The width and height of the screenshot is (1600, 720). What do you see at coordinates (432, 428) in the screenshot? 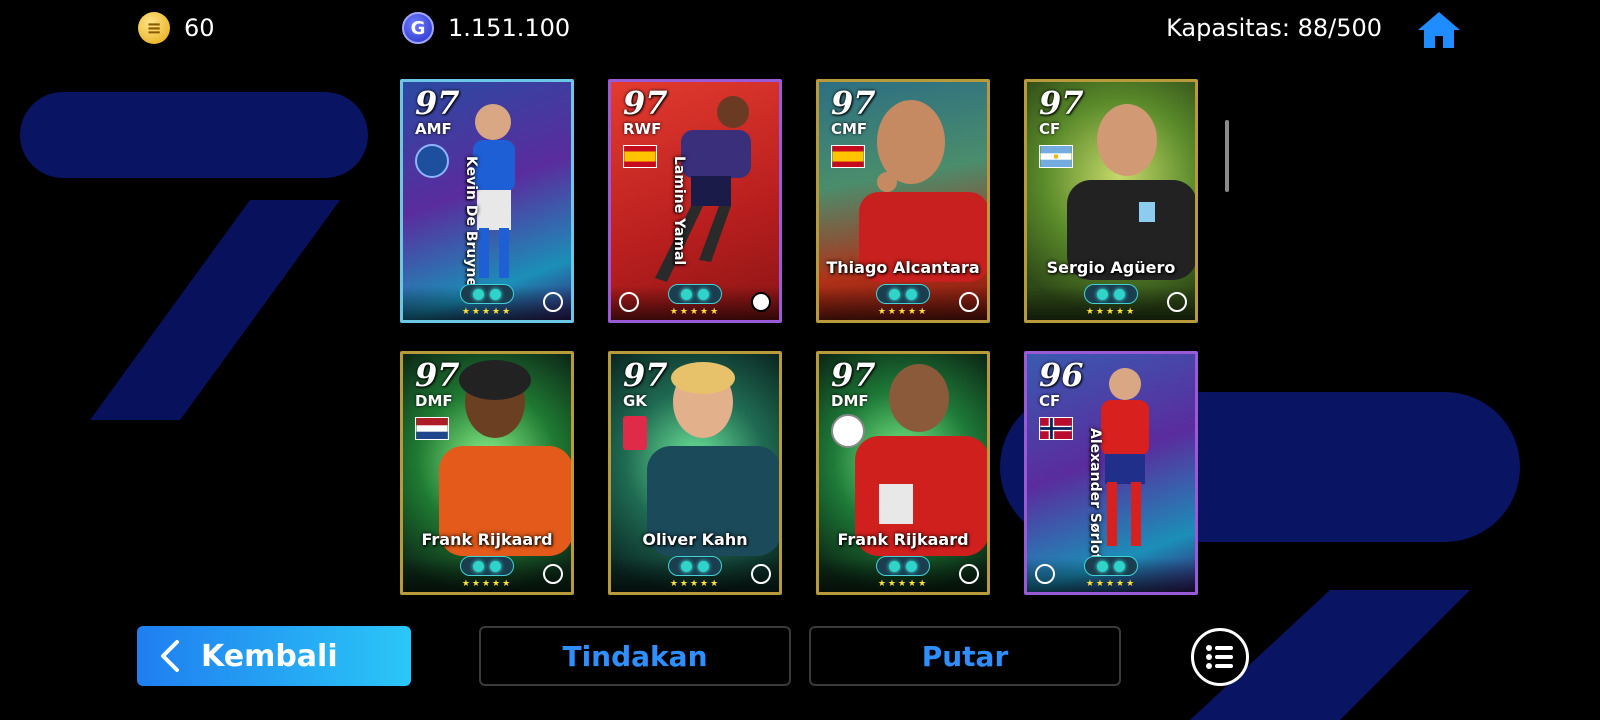
I see `netherlands-flag-icon` at bounding box center [432, 428].